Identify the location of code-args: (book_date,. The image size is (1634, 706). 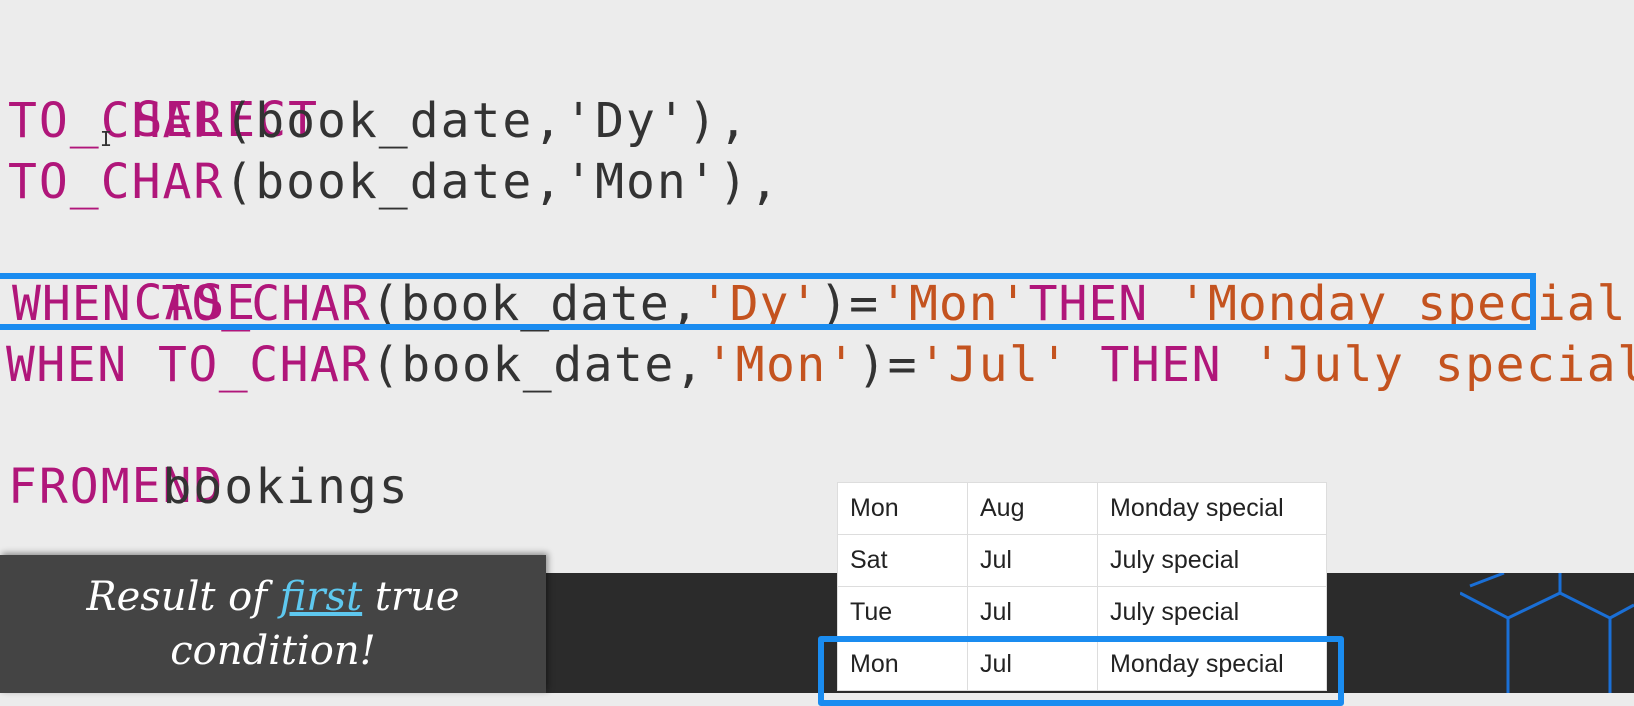
(538, 365).